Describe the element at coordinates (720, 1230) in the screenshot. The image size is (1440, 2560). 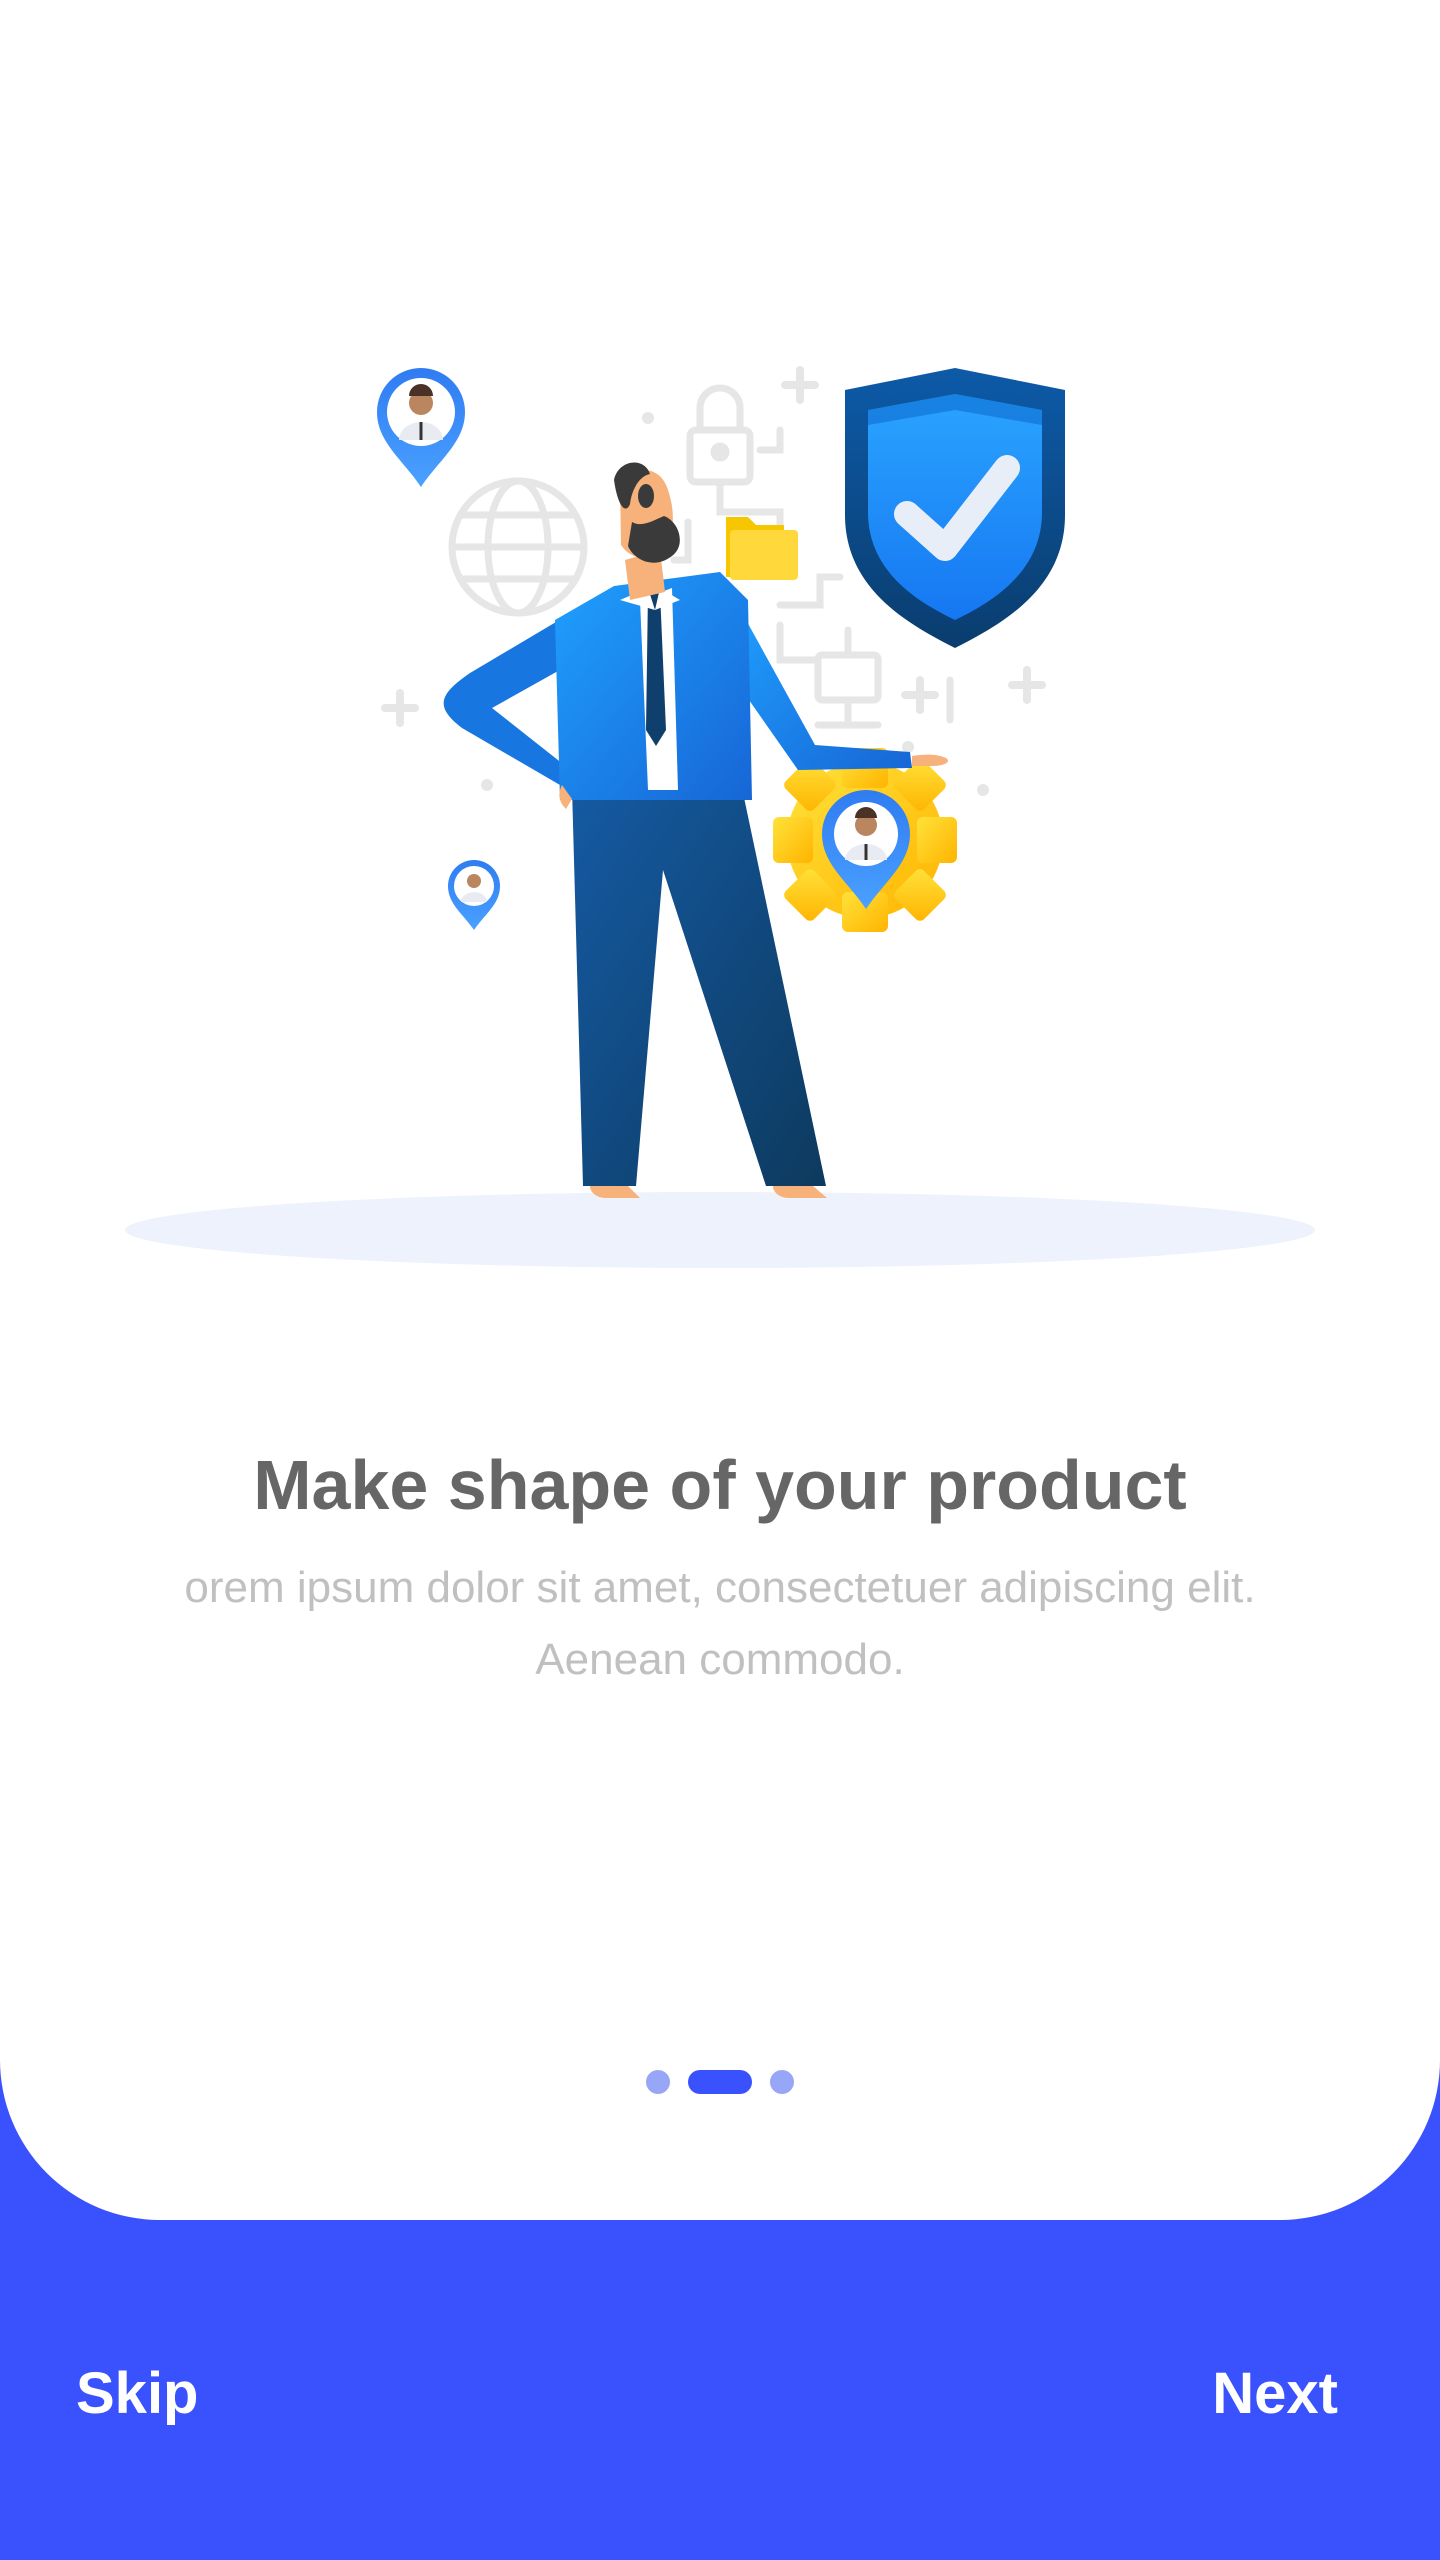
I see `ground-shadow` at that location.